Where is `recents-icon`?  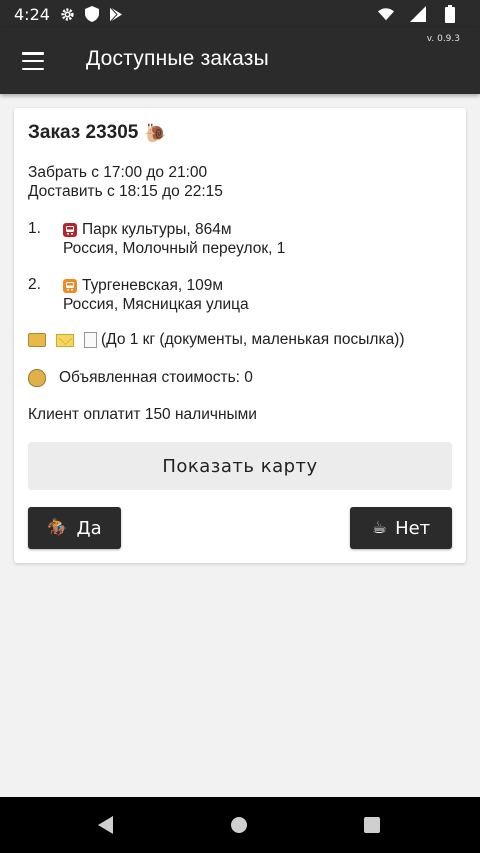
recents-icon is located at coordinates (372, 825).